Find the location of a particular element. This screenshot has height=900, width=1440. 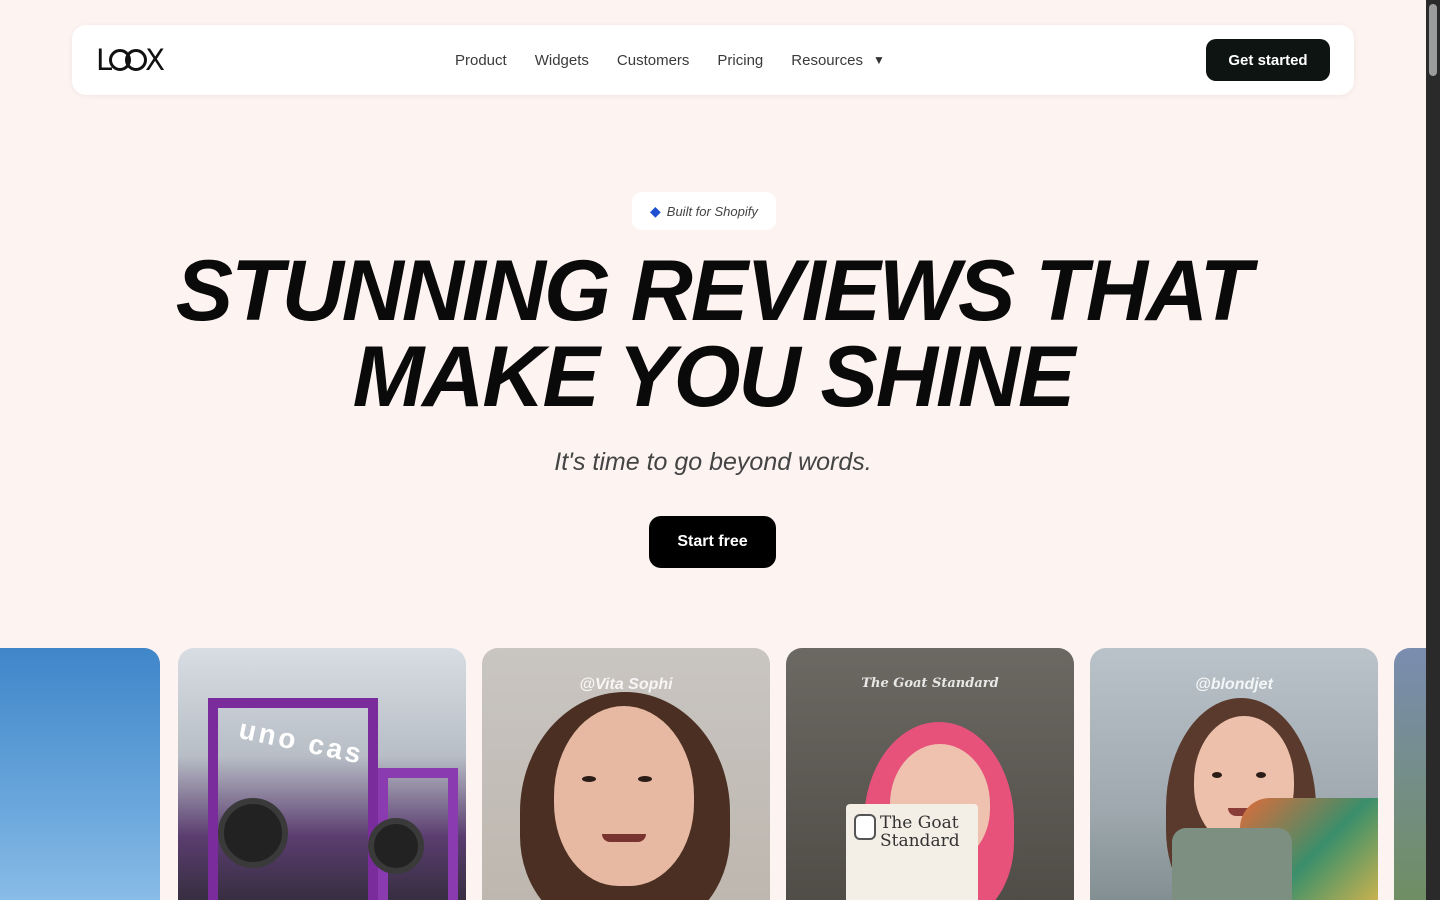

scrollbar-thumb is located at coordinates (1433, 40).